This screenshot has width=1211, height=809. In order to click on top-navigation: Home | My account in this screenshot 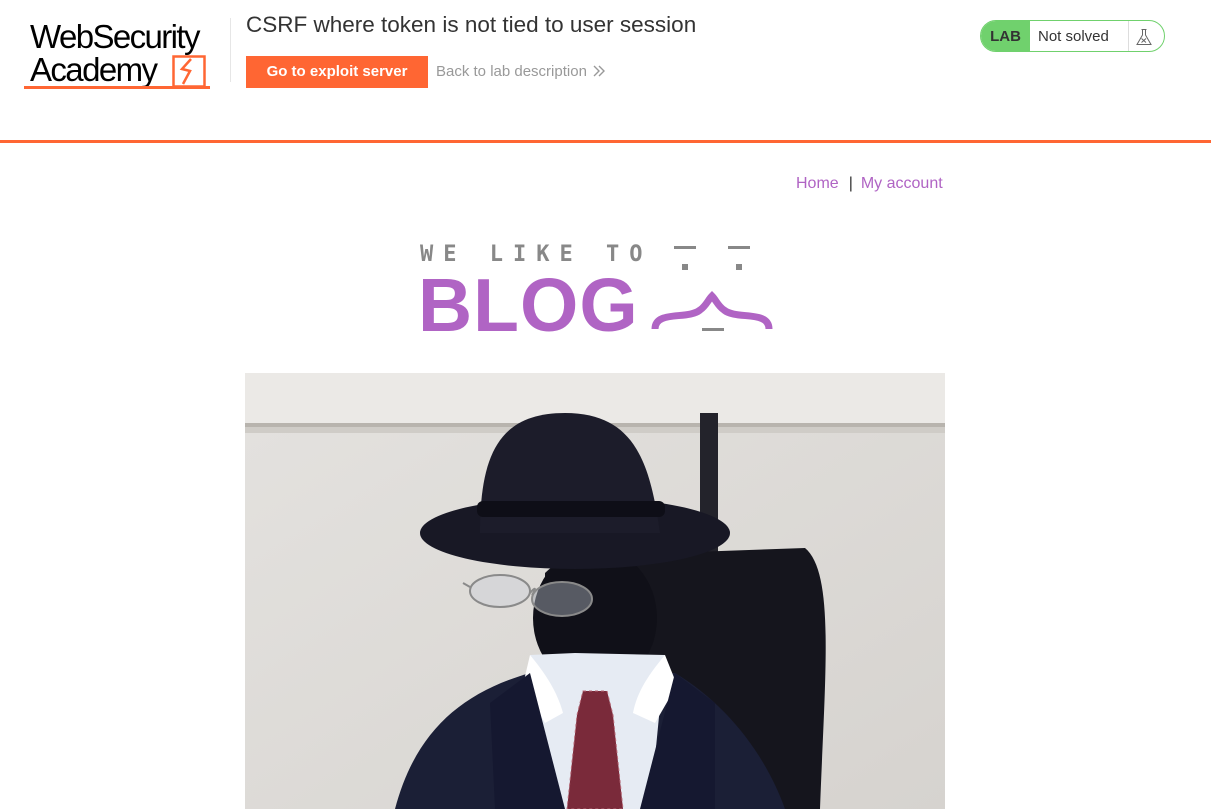, I will do `click(869, 184)`.